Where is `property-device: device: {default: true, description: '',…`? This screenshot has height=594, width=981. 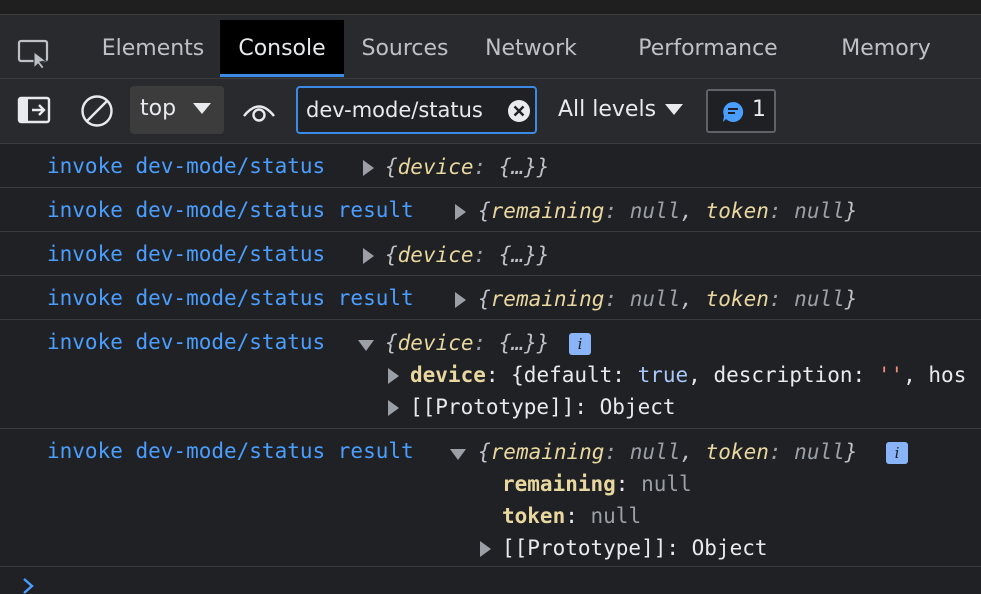
property-device: device: {default: true, description: '',… is located at coordinates (688, 375).